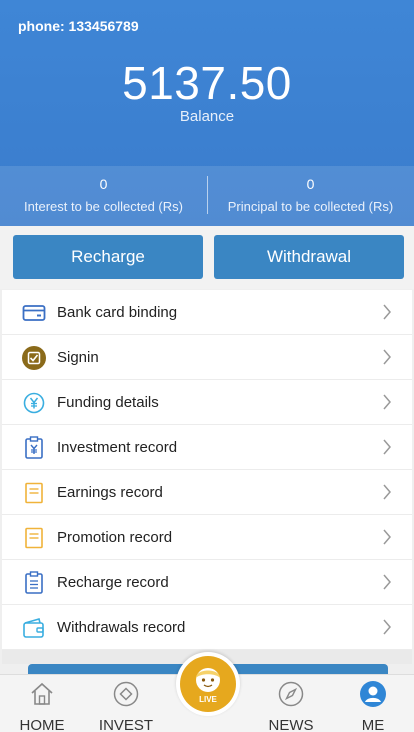 The width and height of the screenshot is (414, 732). What do you see at coordinates (207, 357) in the screenshot?
I see `menu-item-signin: Signin` at bounding box center [207, 357].